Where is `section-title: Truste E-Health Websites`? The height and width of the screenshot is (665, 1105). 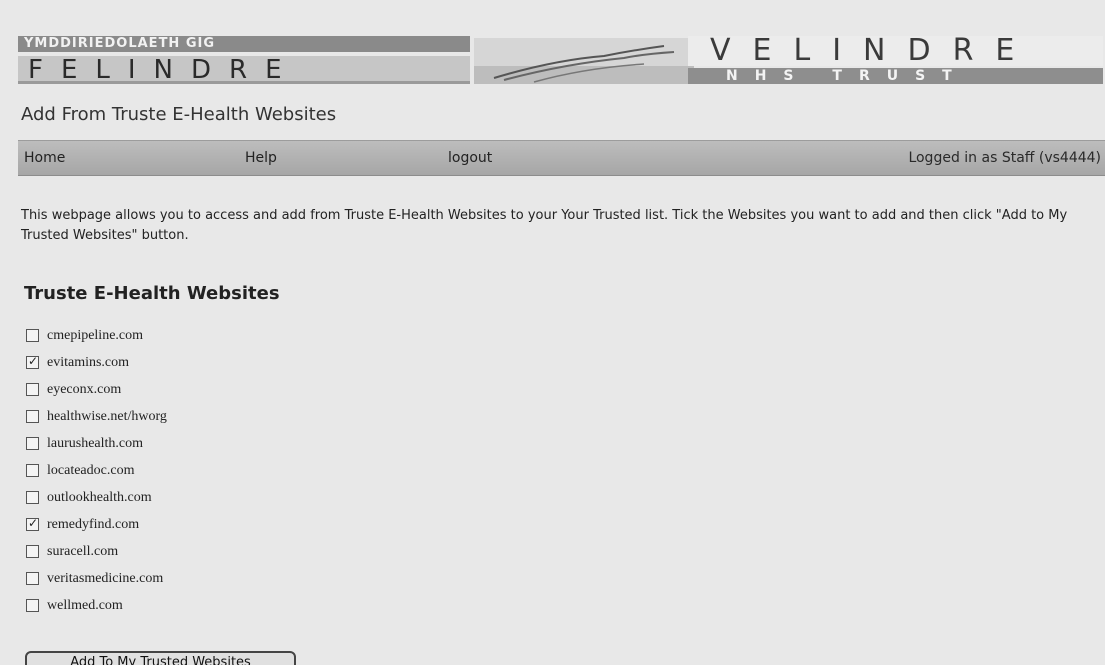 section-title: Truste E-Health Websites is located at coordinates (152, 293).